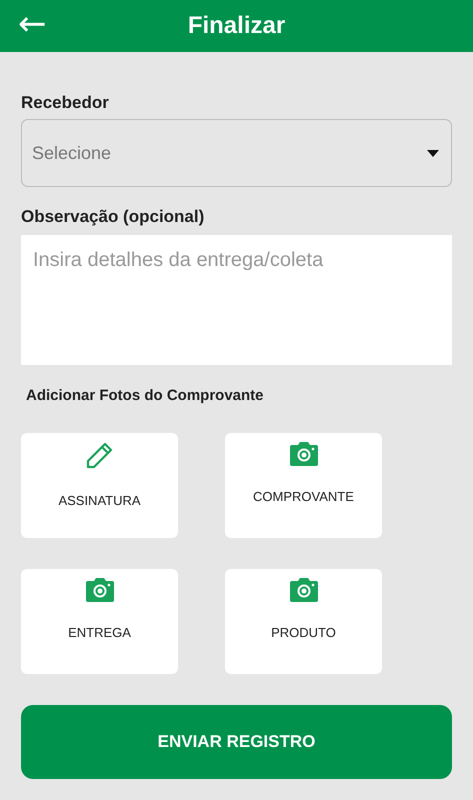 This screenshot has width=473, height=800. I want to click on photo-tile: COMPROVANTE, so click(303, 485).